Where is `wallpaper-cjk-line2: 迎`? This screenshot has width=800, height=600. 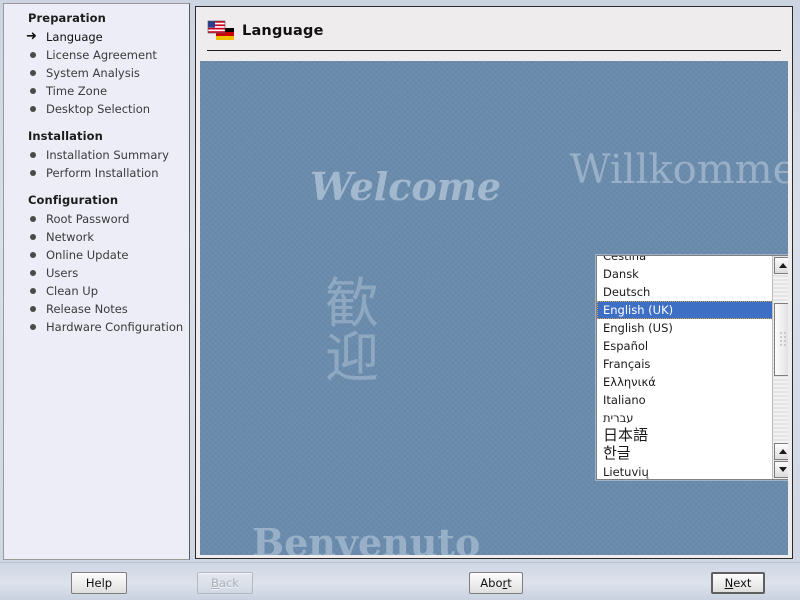
wallpaper-cjk-line2: 迎 is located at coordinates (352, 357).